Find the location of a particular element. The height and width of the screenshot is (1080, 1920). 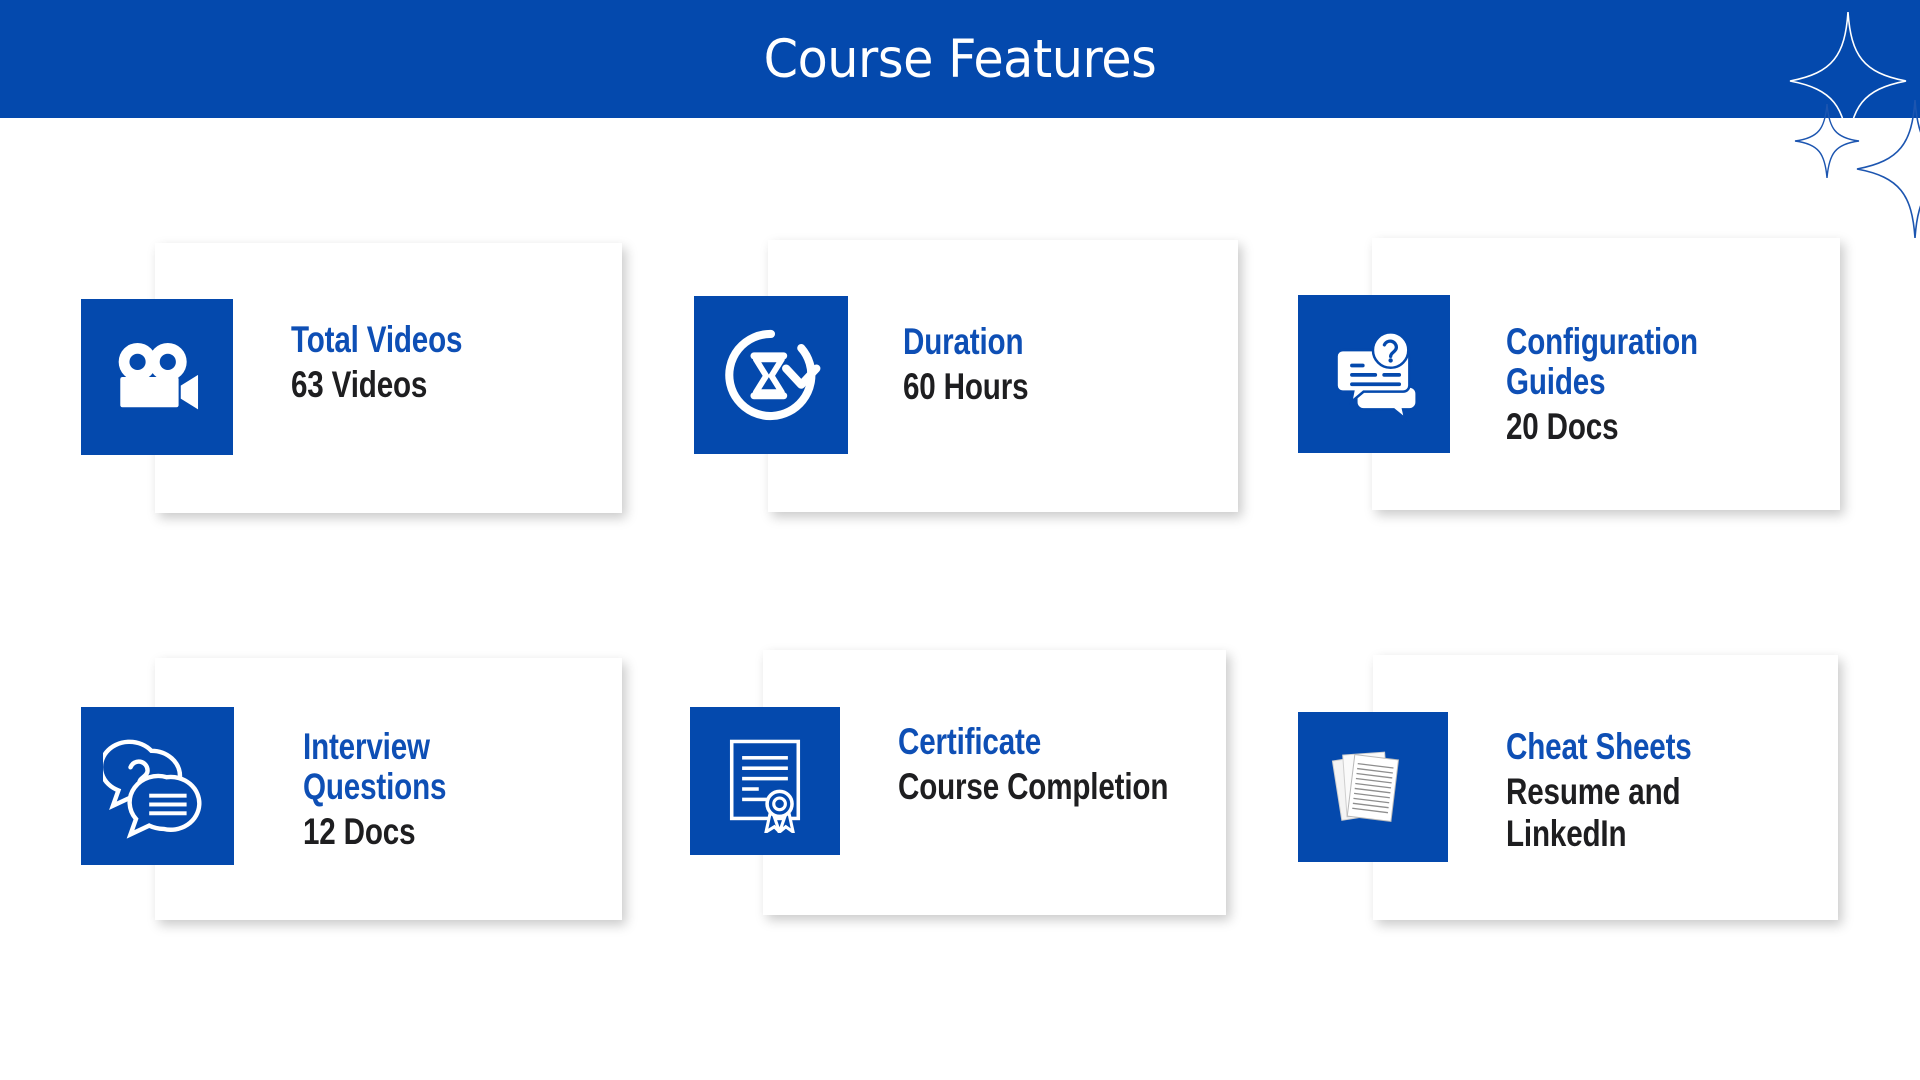

feature-icon-tile-certificate is located at coordinates (765, 781).